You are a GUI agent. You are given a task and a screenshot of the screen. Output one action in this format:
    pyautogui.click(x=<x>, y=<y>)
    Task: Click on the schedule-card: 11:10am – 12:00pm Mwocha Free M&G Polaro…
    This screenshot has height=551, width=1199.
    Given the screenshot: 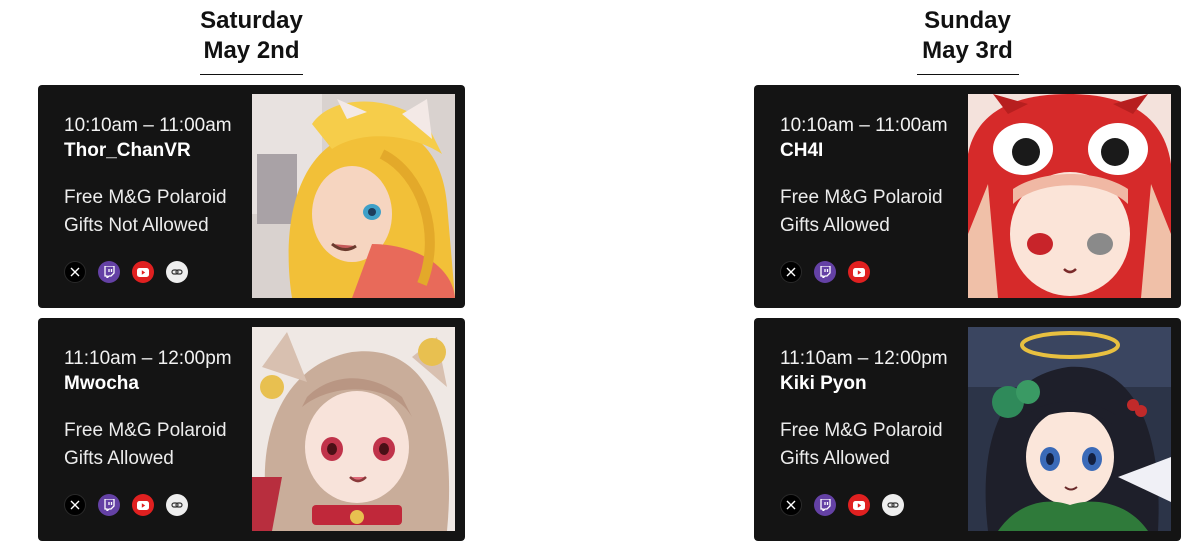 What is the action you would take?
    pyautogui.click(x=251, y=429)
    